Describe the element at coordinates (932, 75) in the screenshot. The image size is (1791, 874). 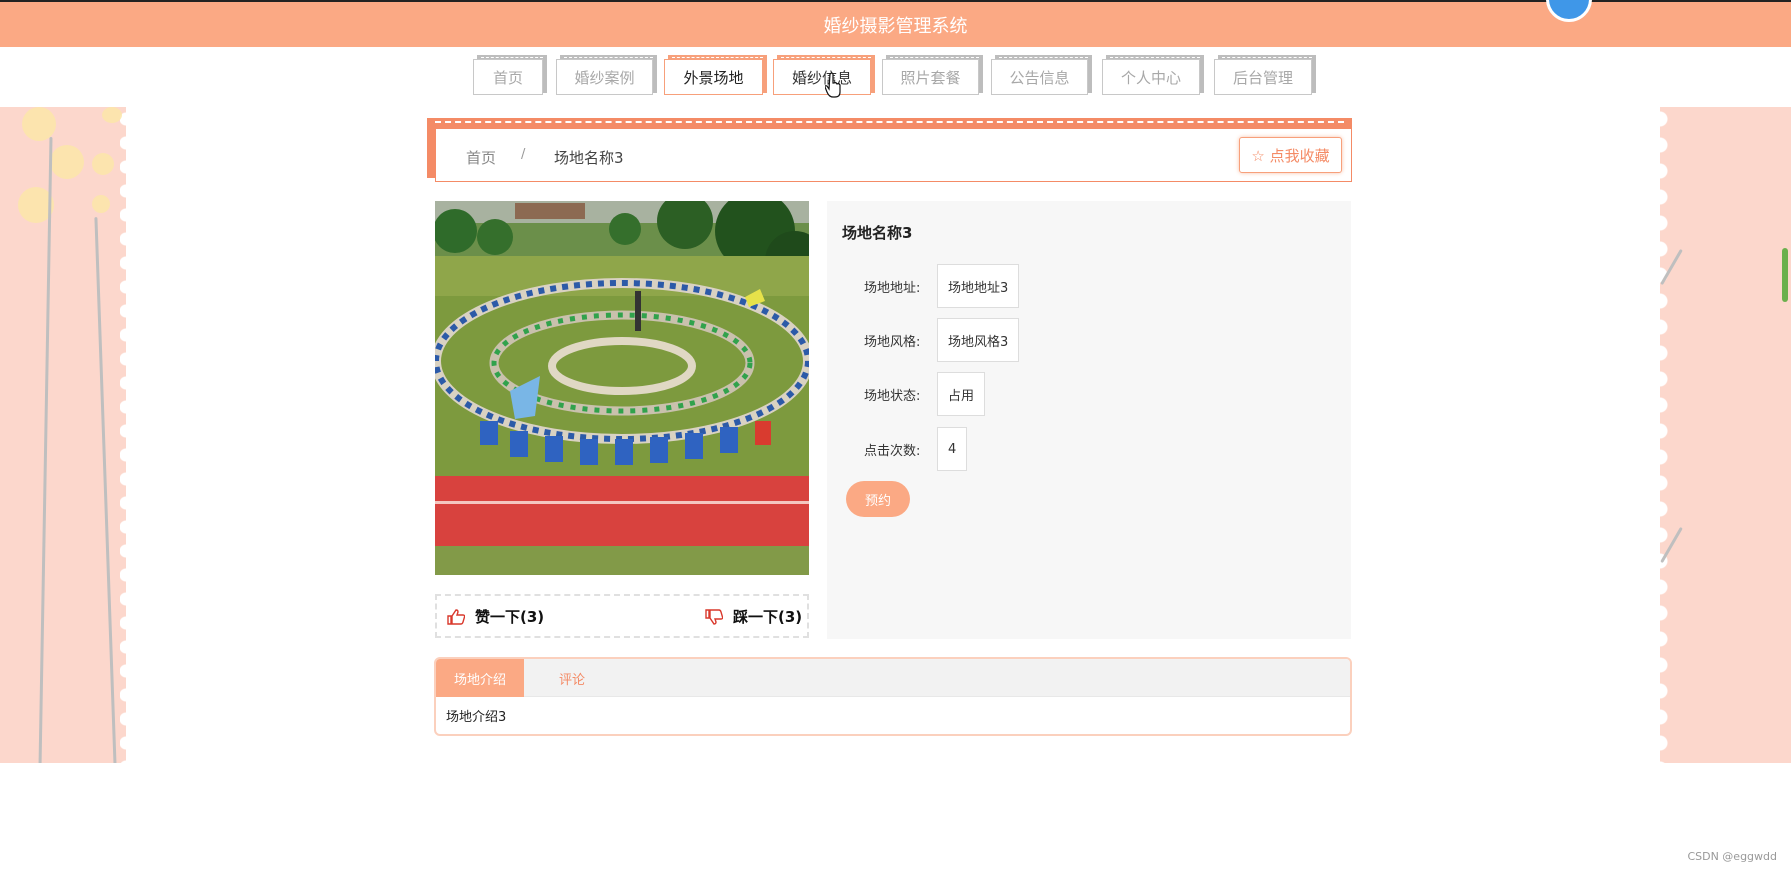
I see `nav-item-photo-packages: 照片套餐` at that location.